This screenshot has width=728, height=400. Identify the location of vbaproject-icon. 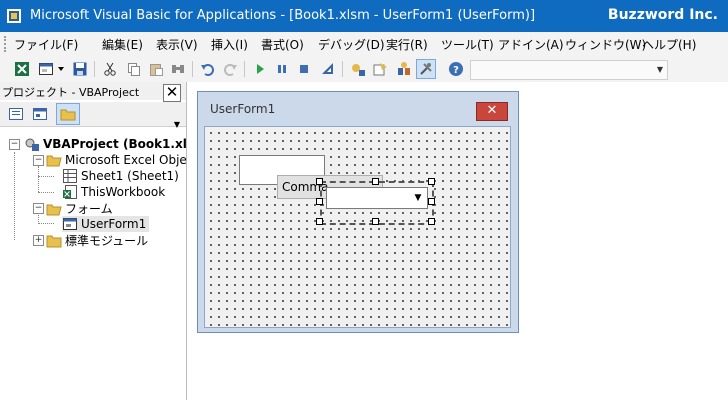
(32, 144).